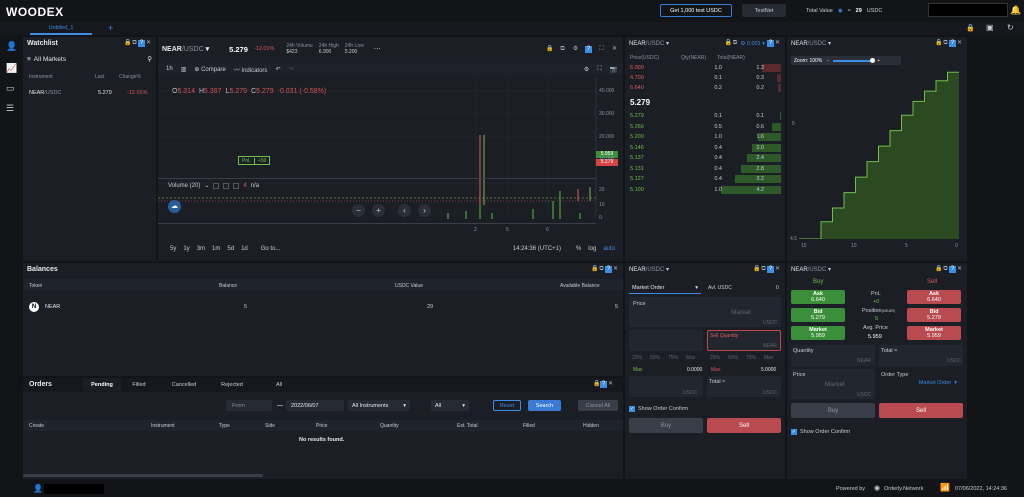 The width and height of the screenshot is (1024, 497). Describe the element at coordinates (705, 179) in the screenshot. I see `bid-row: 5.127 0.4 3.2` at that location.